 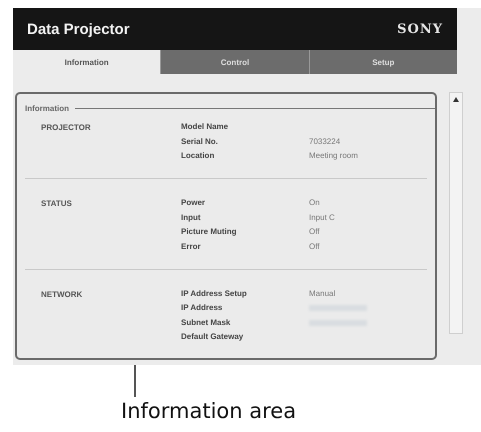 I want to click on scrollbar, so click(x=456, y=213).